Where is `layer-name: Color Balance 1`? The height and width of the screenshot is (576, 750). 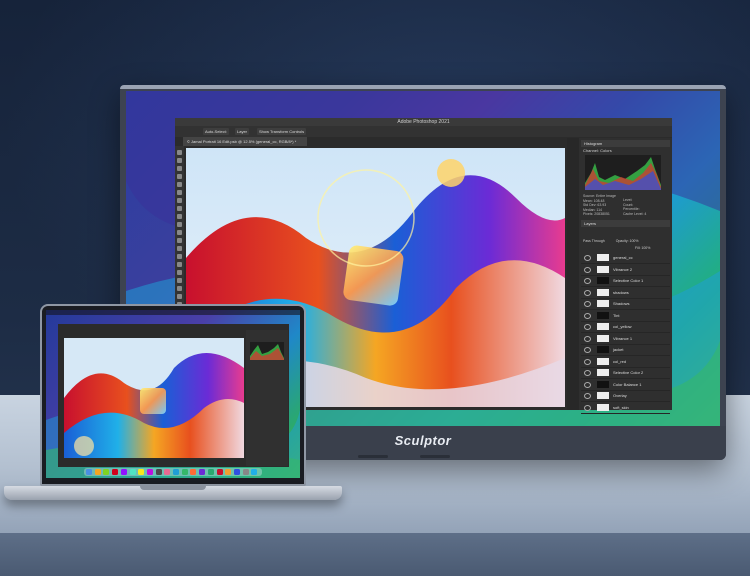
layer-name: Color Balance 1 is located at coordinates (627, 384).